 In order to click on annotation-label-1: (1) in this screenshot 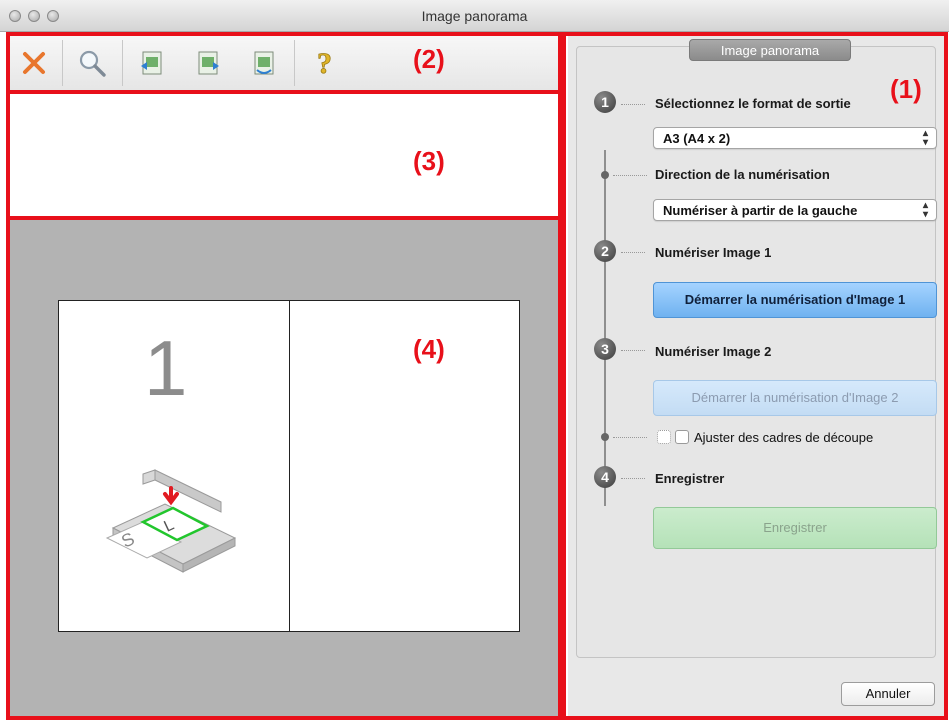, I will do `click(906, 89)`.